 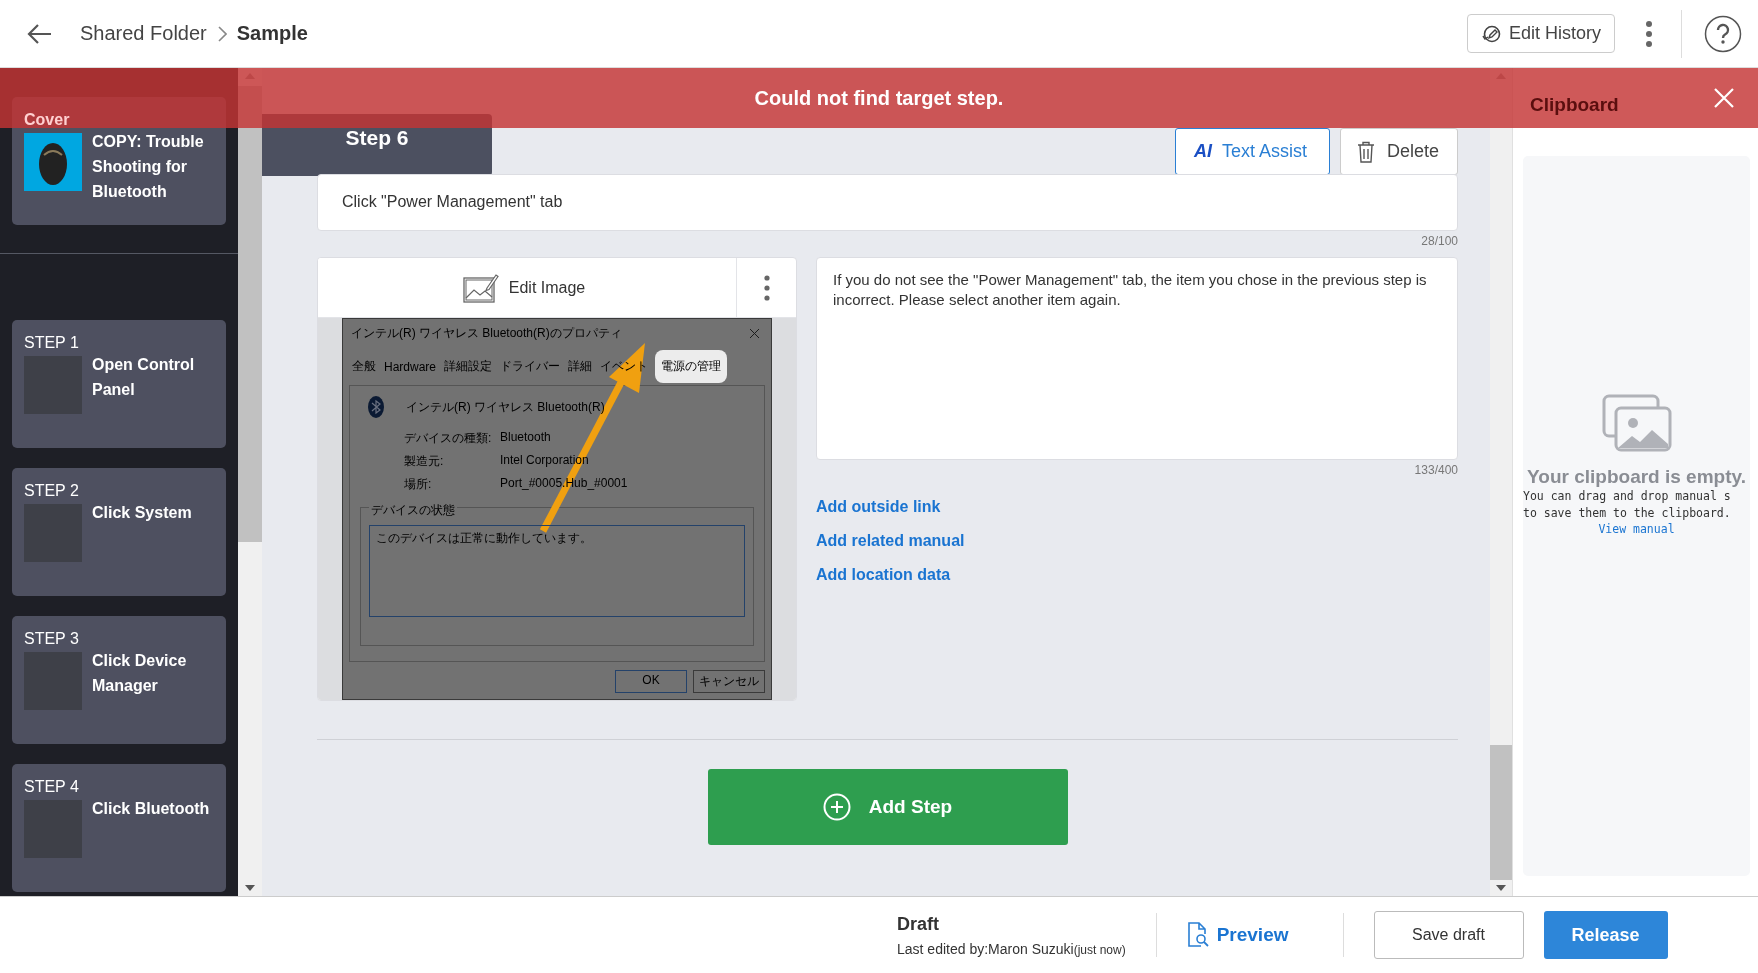 I want to click on save-draft-button: Save draft, so click(x=1448, y=935).